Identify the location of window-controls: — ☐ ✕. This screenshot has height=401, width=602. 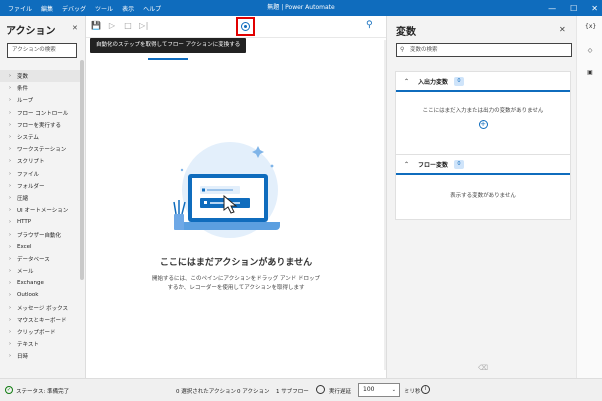
(573, 8).